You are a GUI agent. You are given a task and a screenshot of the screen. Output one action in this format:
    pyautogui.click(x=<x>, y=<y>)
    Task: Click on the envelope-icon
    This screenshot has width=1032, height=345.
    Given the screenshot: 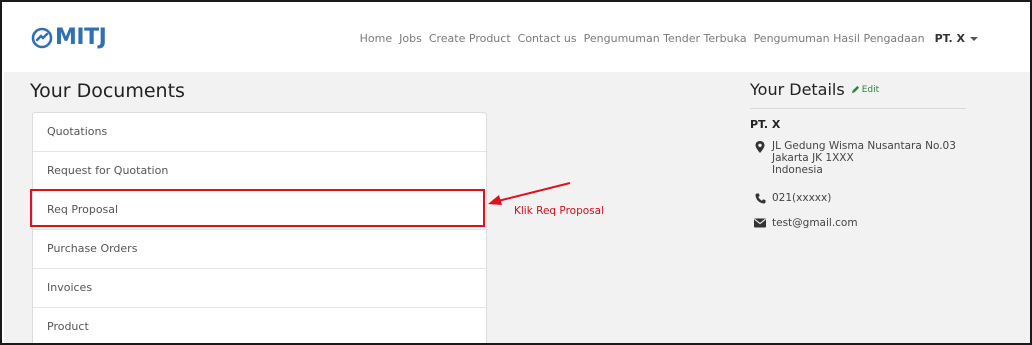 What is the action you would take?
    pyautogui.click(x=760, y=223)
    